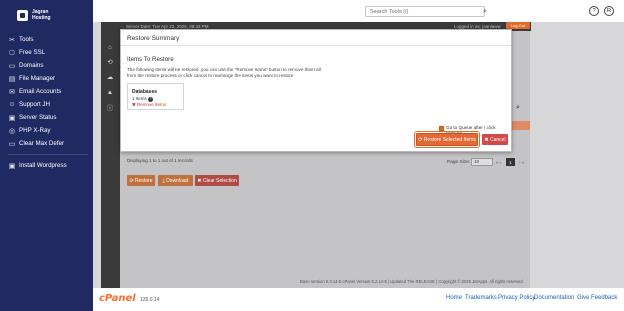 The width and height of the screenshot is (624, 311). I want to click on sidebar-item-label: Email Accounts, so click(40, 91).